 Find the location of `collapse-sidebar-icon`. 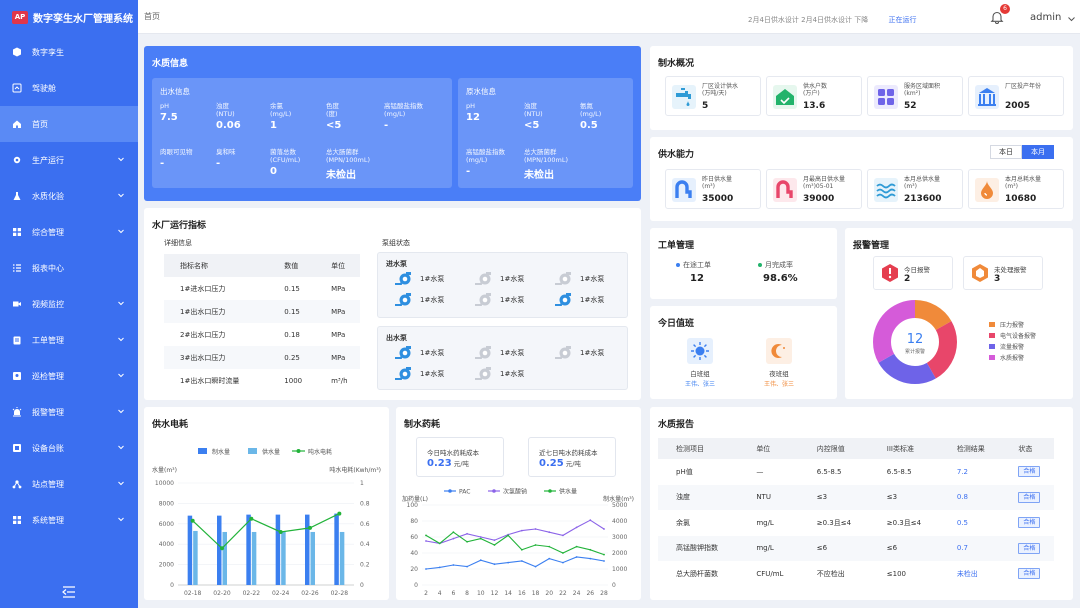

collapse-sidebar-icon is located at coordinates (69, 592).